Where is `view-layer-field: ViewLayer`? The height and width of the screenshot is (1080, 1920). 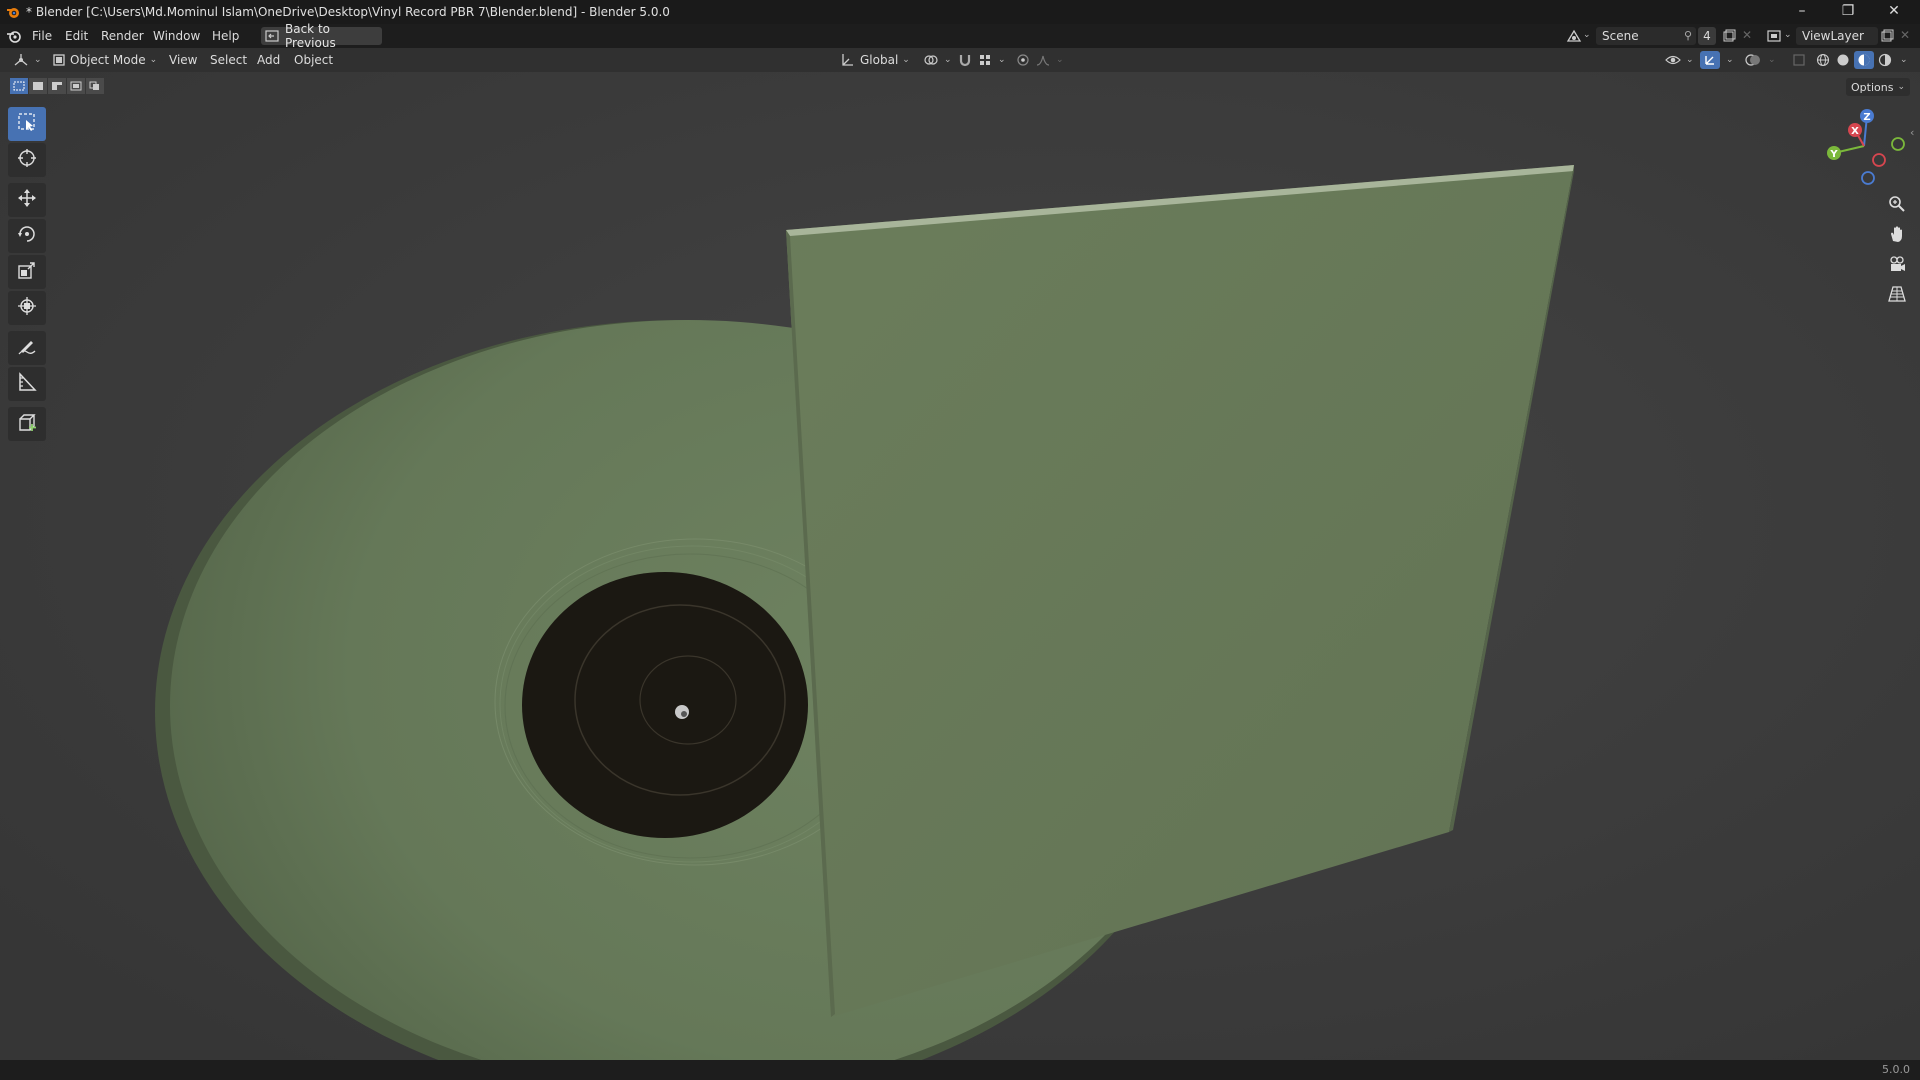 view-layer-field: ViewLayer is located at coordinates (1837, 36).